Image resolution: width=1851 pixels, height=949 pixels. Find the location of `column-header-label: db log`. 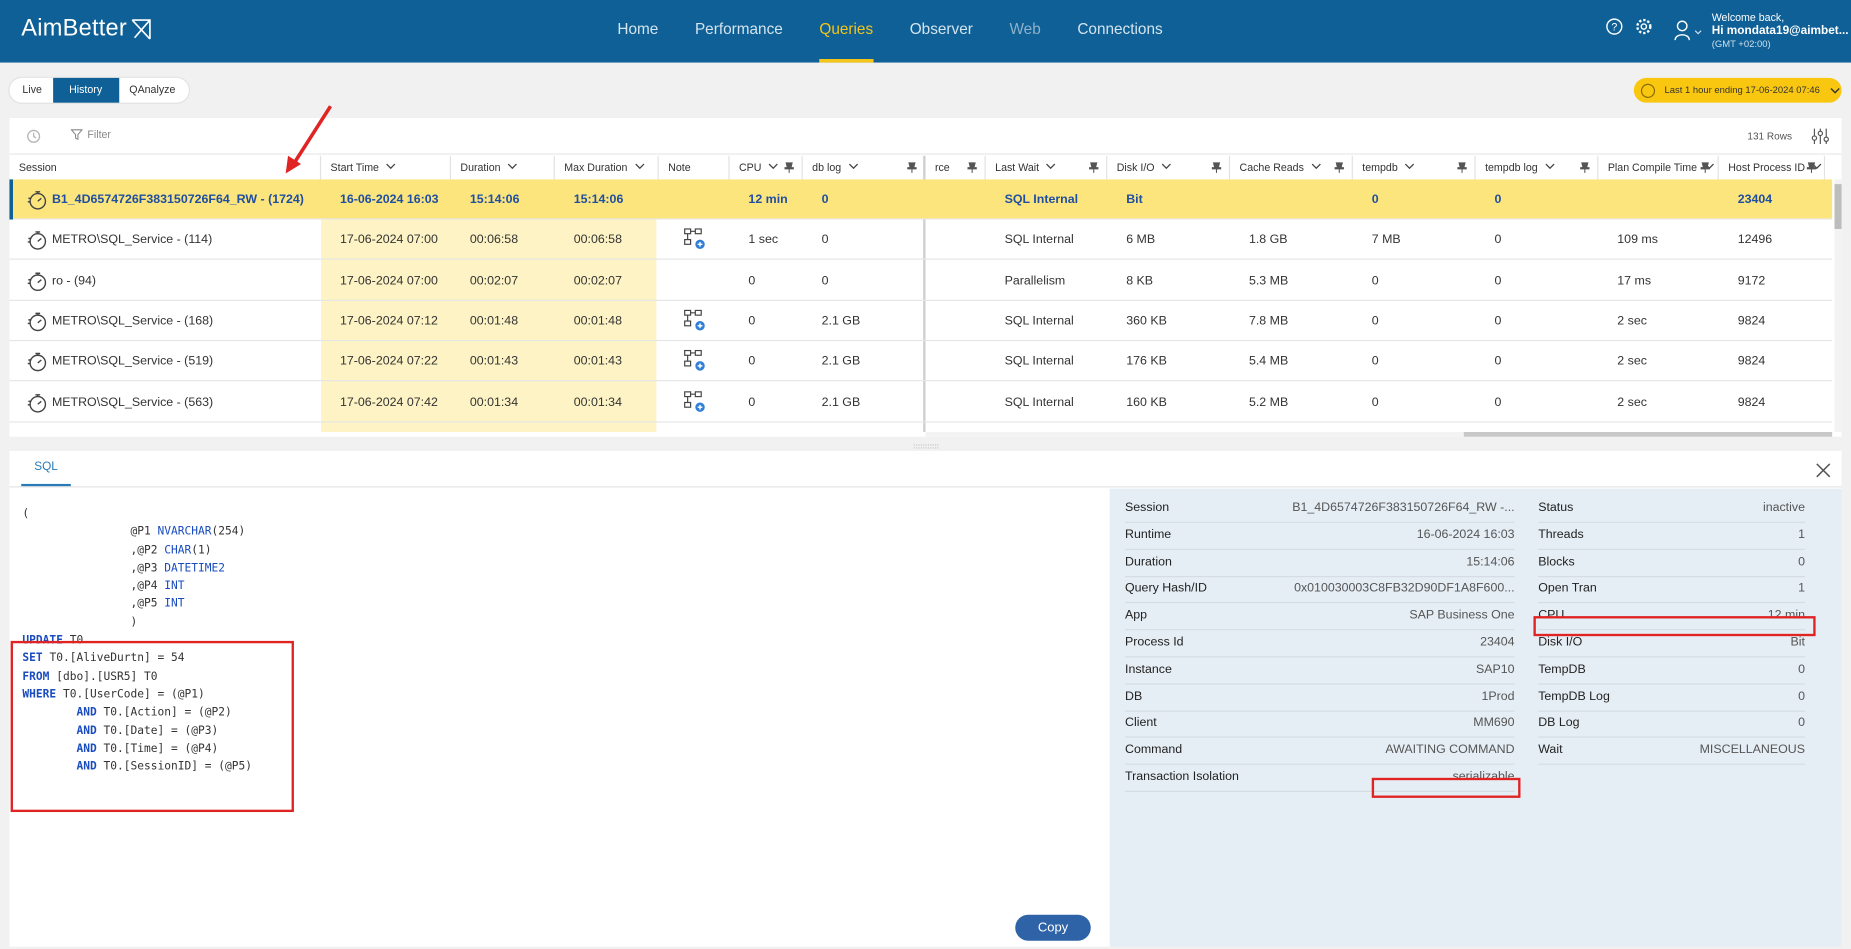

column-header-label: db log is located at coordinates (827, 167).